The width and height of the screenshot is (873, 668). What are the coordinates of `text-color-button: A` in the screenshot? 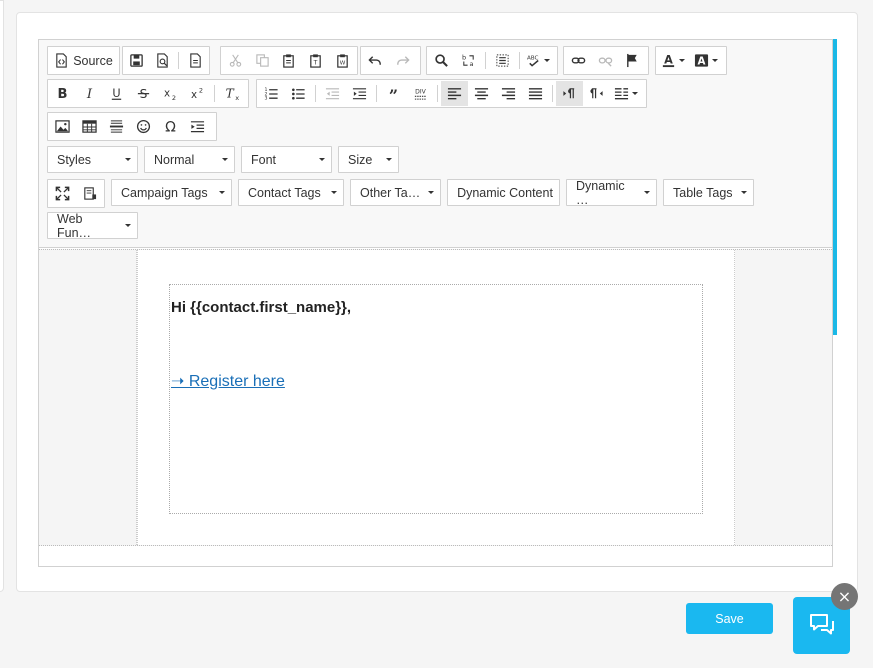 It's located at (673, 60).